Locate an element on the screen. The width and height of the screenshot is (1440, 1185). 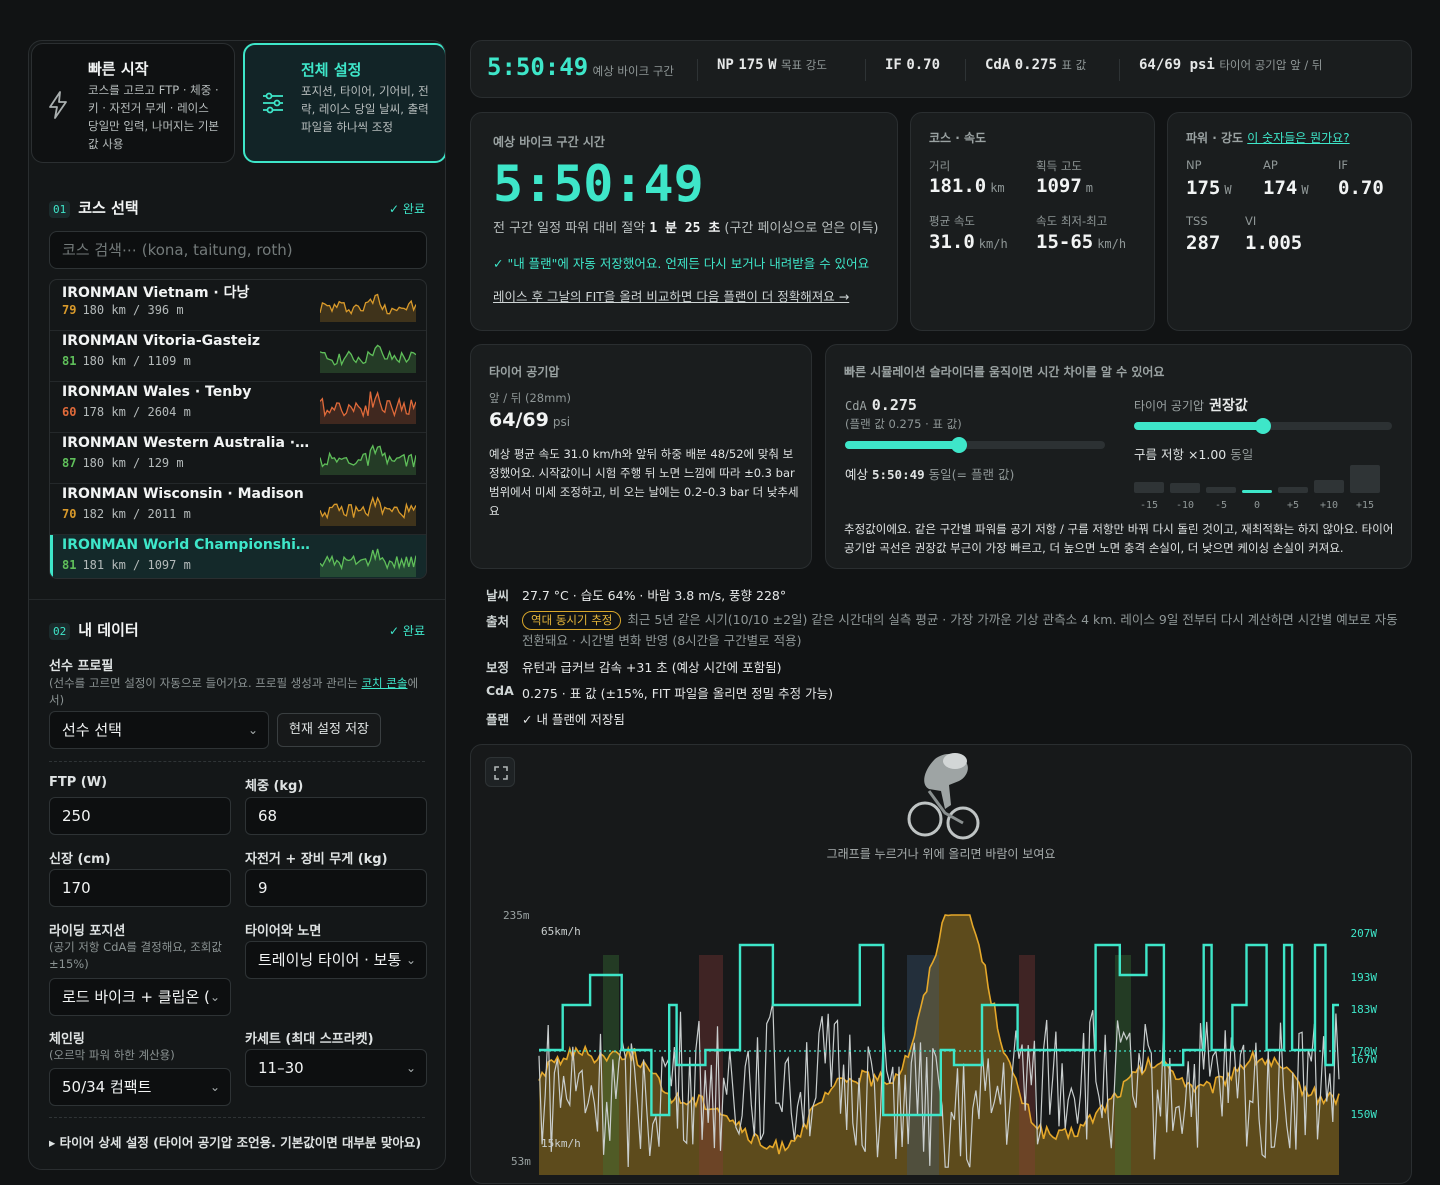
source-key: 출처 is located at coordinates (498, 621).